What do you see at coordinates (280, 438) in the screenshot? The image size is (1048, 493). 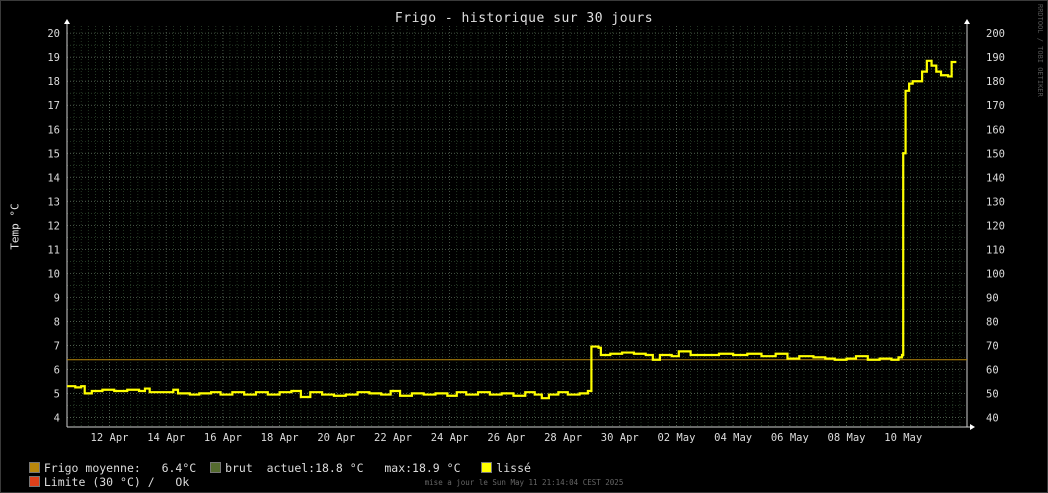 I see `x-tick-label: 18 Apr` at bounding box center [280, 438].